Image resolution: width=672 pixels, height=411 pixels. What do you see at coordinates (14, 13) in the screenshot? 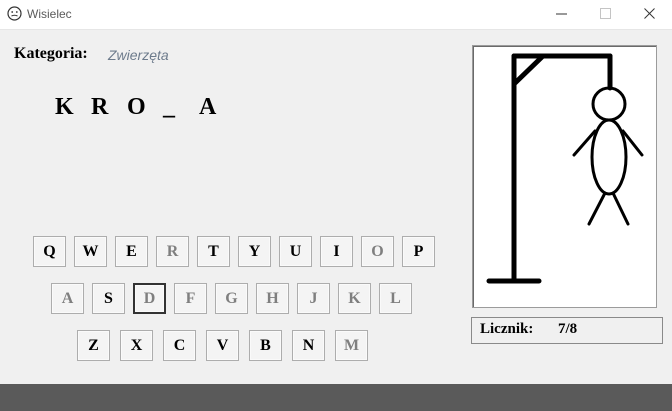
I see `app-face-icon` at bounding box center [14, 13].